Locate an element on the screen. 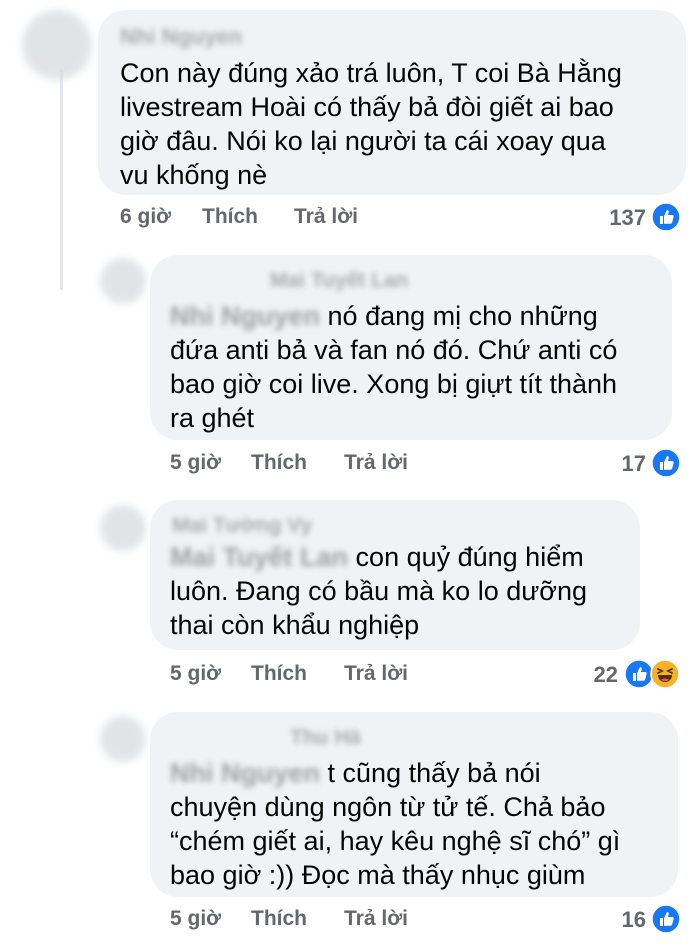  comment-text-line: vu khống nè is located at coordinates (194, 175).